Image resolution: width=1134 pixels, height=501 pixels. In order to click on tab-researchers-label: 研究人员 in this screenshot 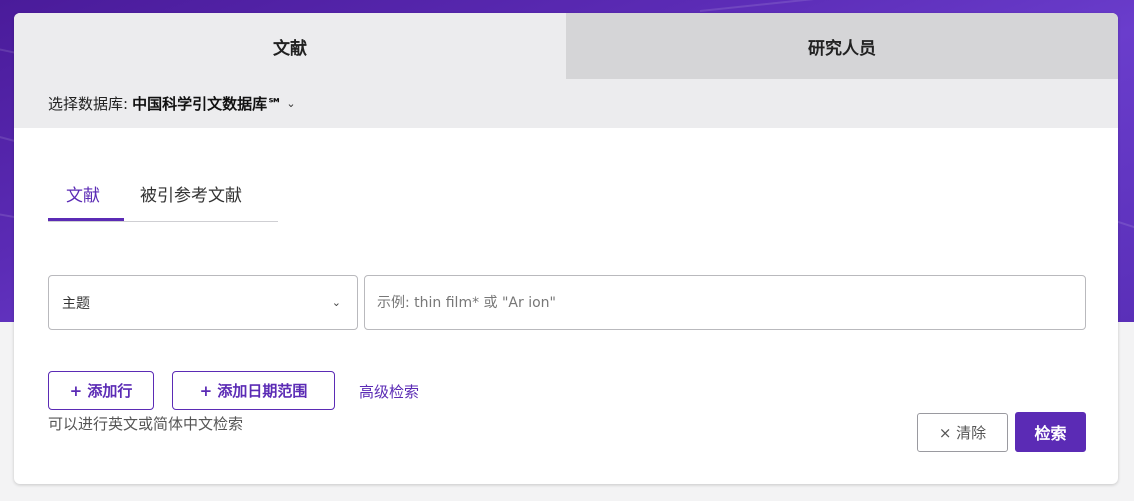, I will do `click(842, 48)`.